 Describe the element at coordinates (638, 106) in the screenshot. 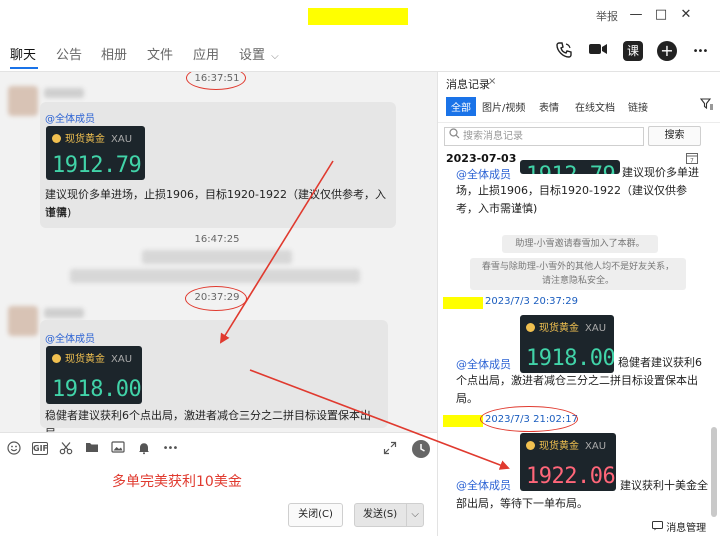

I see `history-tab-links: 链接` at that location.